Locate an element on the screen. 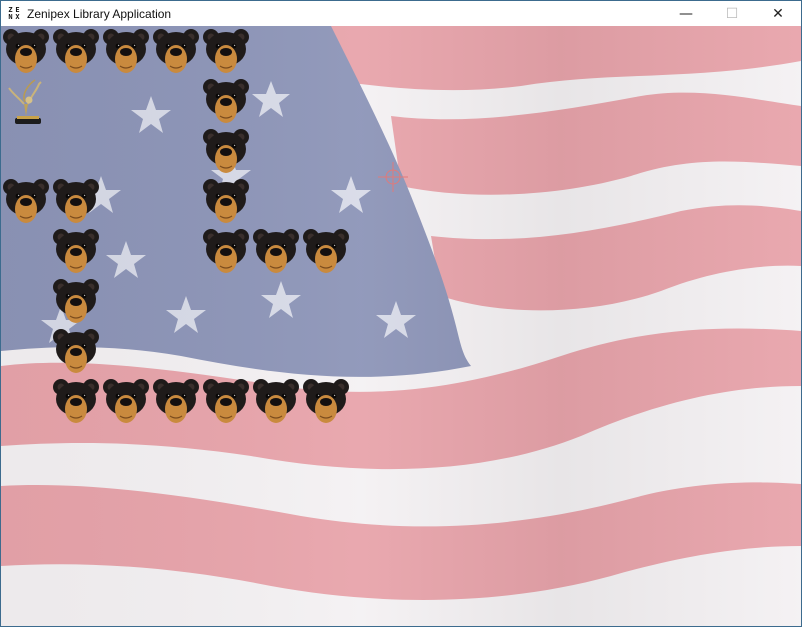 The image size is (802, 627). minimize-button: — is located at coordinates (686, 13).